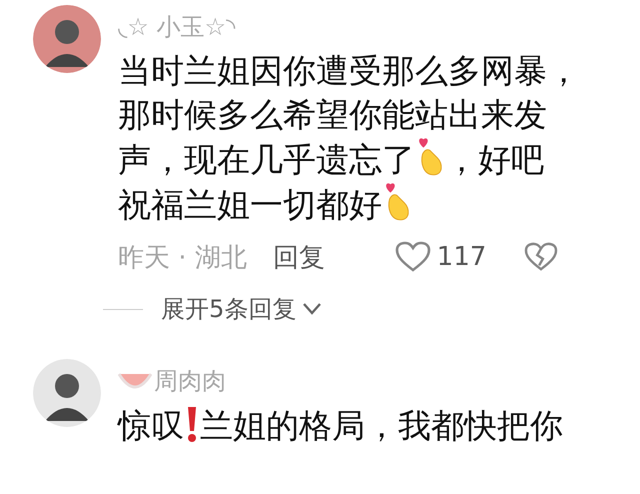 This screenshot has width=640, height=494. I want to click on comment-text: 声，现在几乎遗忘了, so click(266, 159).